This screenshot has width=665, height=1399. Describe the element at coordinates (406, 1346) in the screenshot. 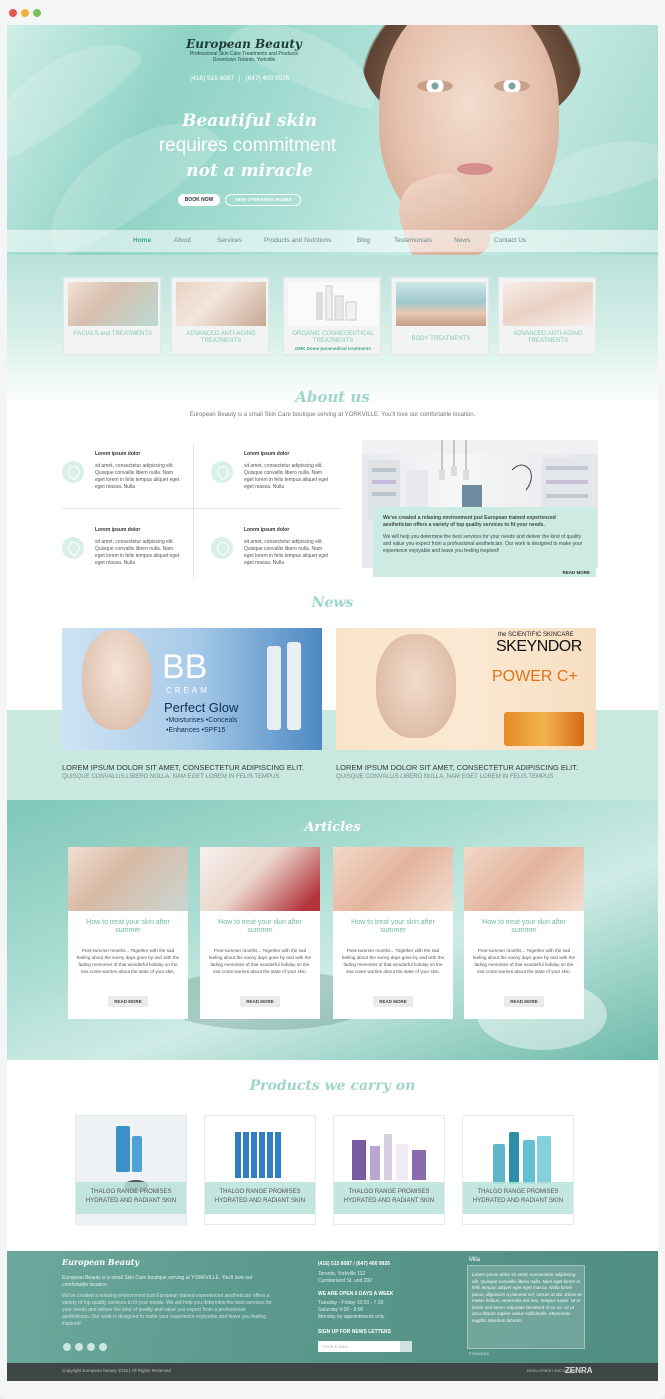

I see `newsletter-submit-button` at that location.